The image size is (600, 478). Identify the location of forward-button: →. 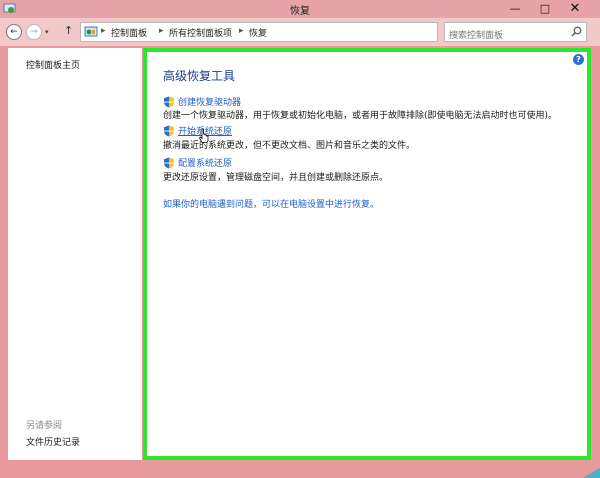
(34, 32).